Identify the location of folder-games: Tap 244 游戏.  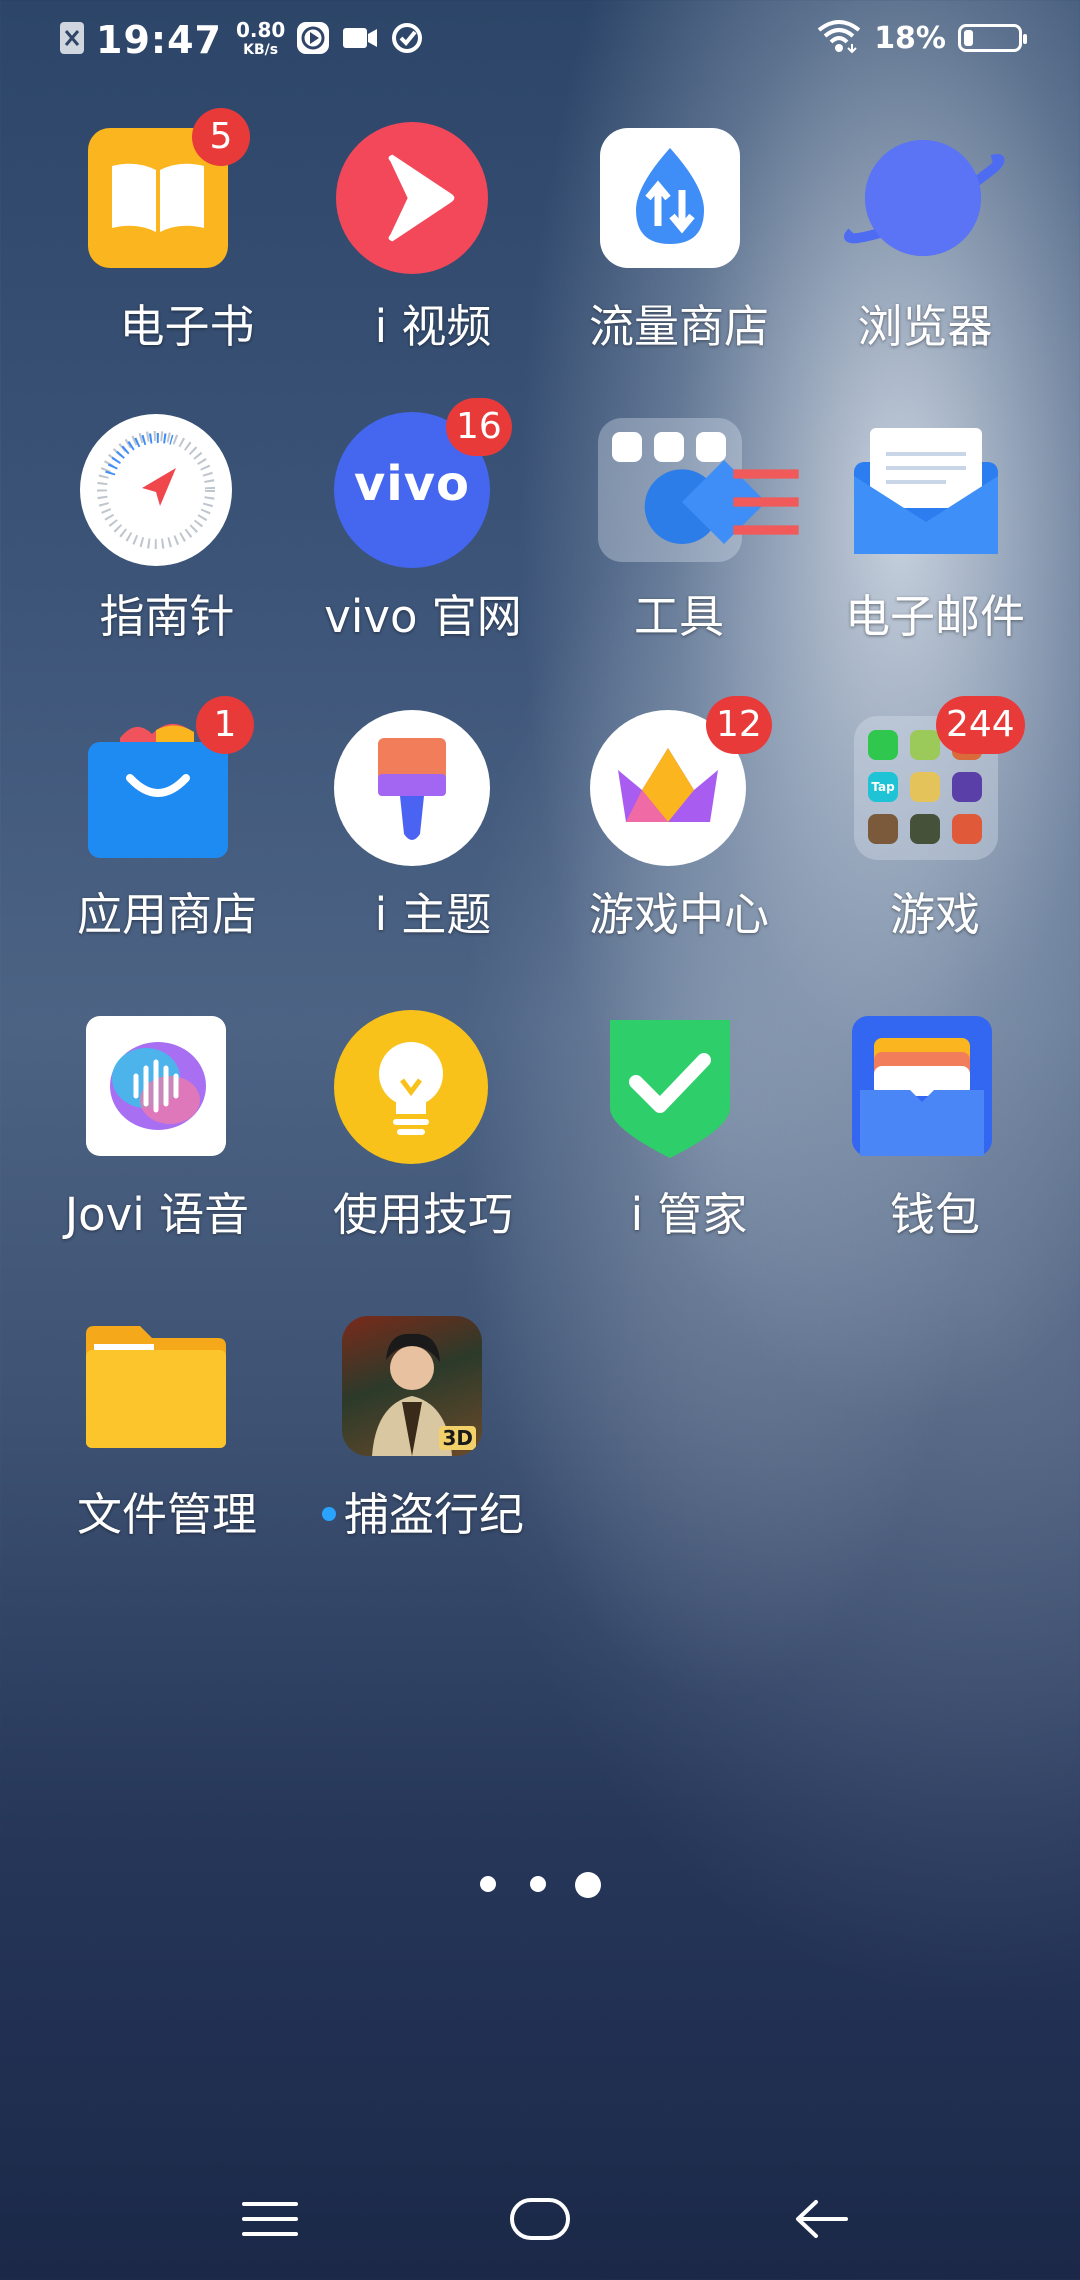
(967, 836).